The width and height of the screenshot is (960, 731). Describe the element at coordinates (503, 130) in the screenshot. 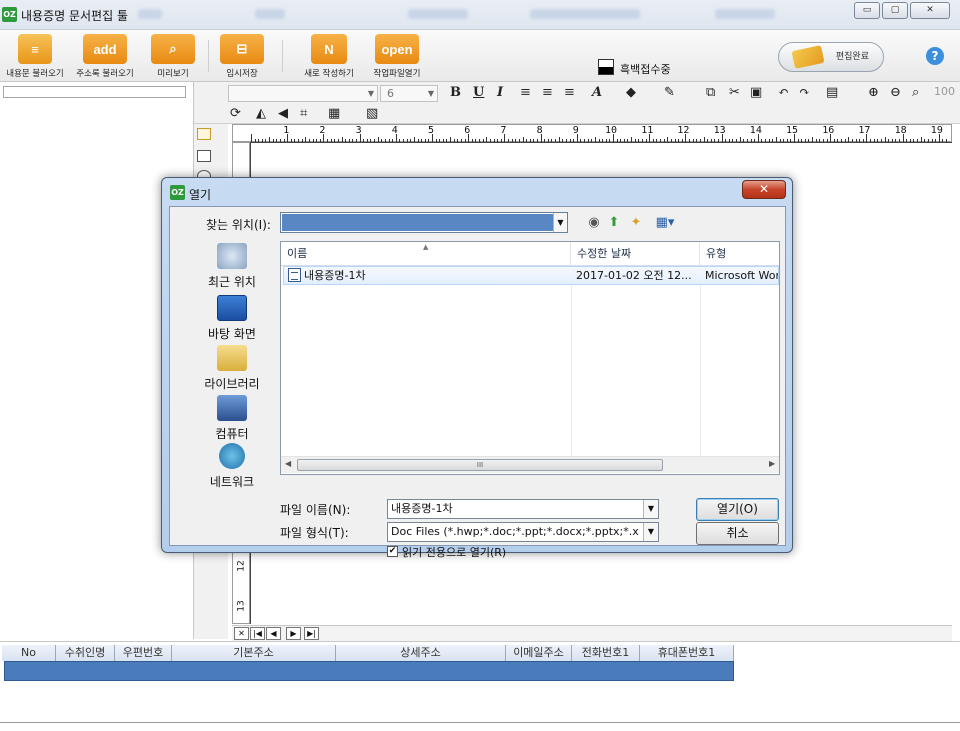

I see `ruler-number: 7` at that location.